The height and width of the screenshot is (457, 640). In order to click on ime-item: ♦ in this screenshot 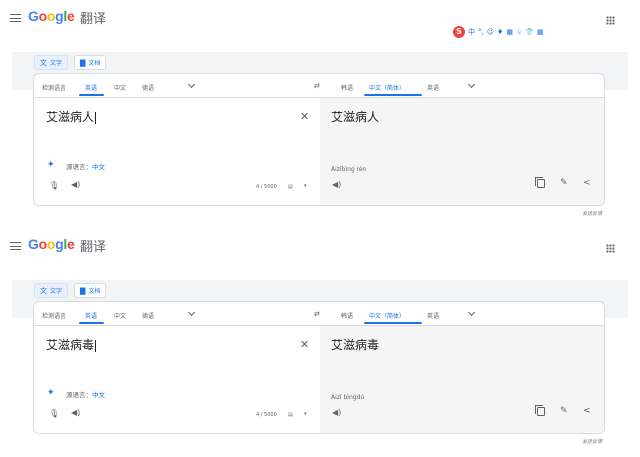, I will do `click(500, 32)`.